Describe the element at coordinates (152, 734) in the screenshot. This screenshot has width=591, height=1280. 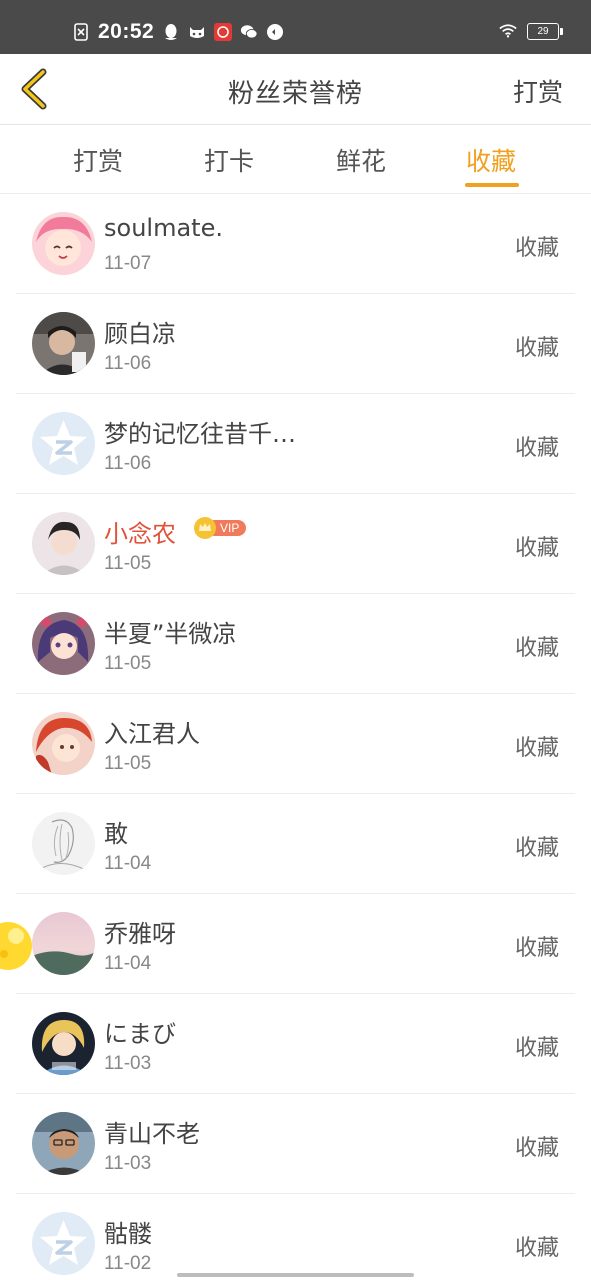
I see `fan-name: 入江君人` at that location.